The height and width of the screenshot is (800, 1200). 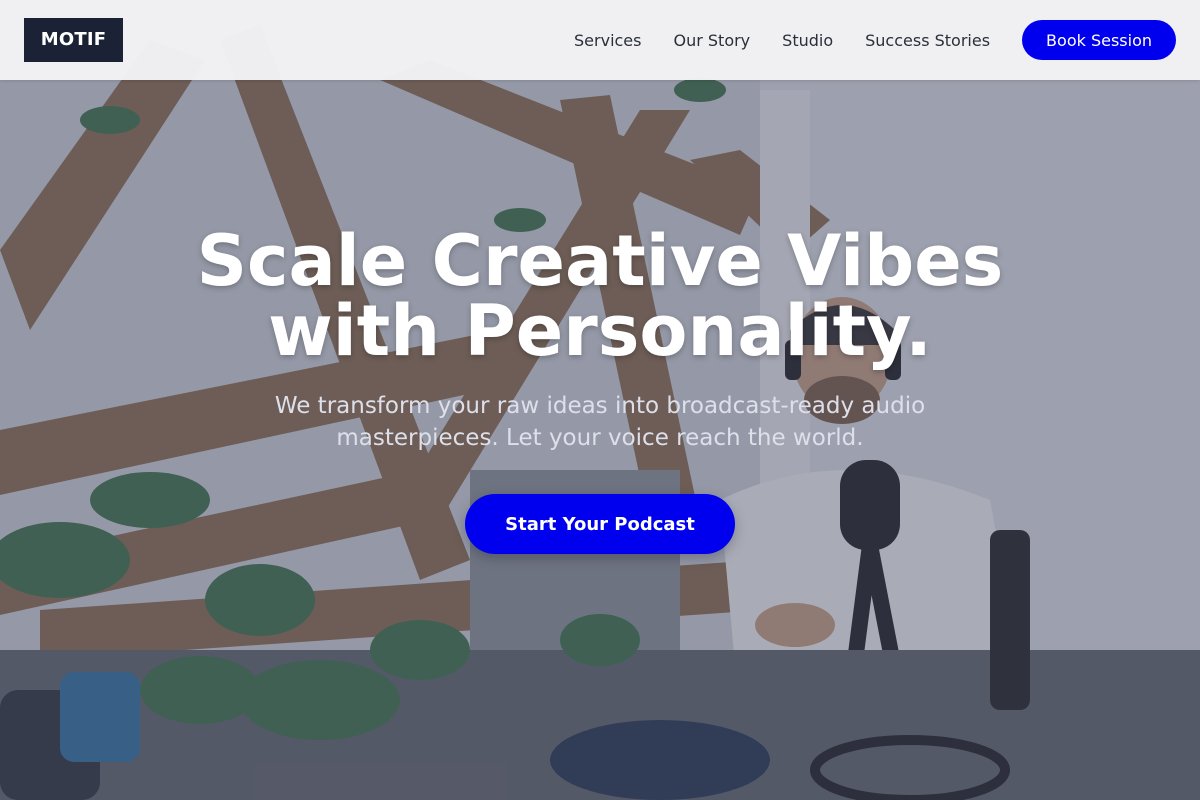 I want to click on hero-title: Scale Creative Vibes with Personality., so click(x=600, y=296).